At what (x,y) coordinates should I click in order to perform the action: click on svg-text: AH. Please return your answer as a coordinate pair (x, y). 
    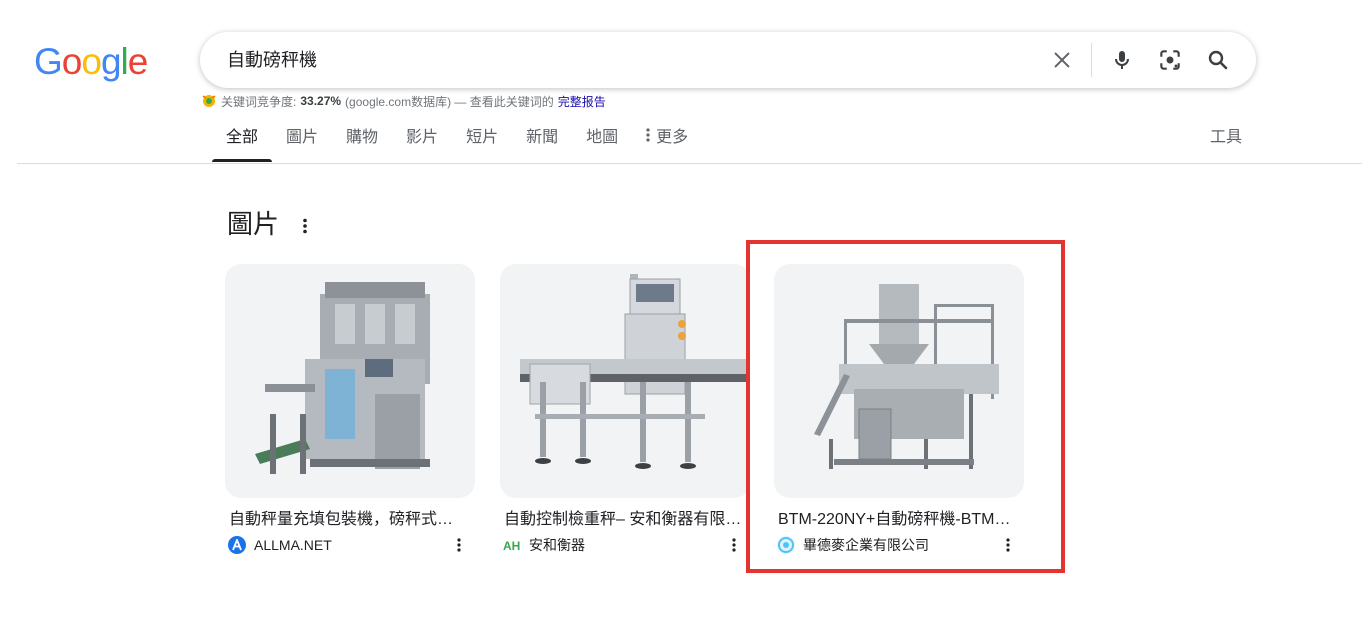
    Looking at the image, I should click on (511, 545).